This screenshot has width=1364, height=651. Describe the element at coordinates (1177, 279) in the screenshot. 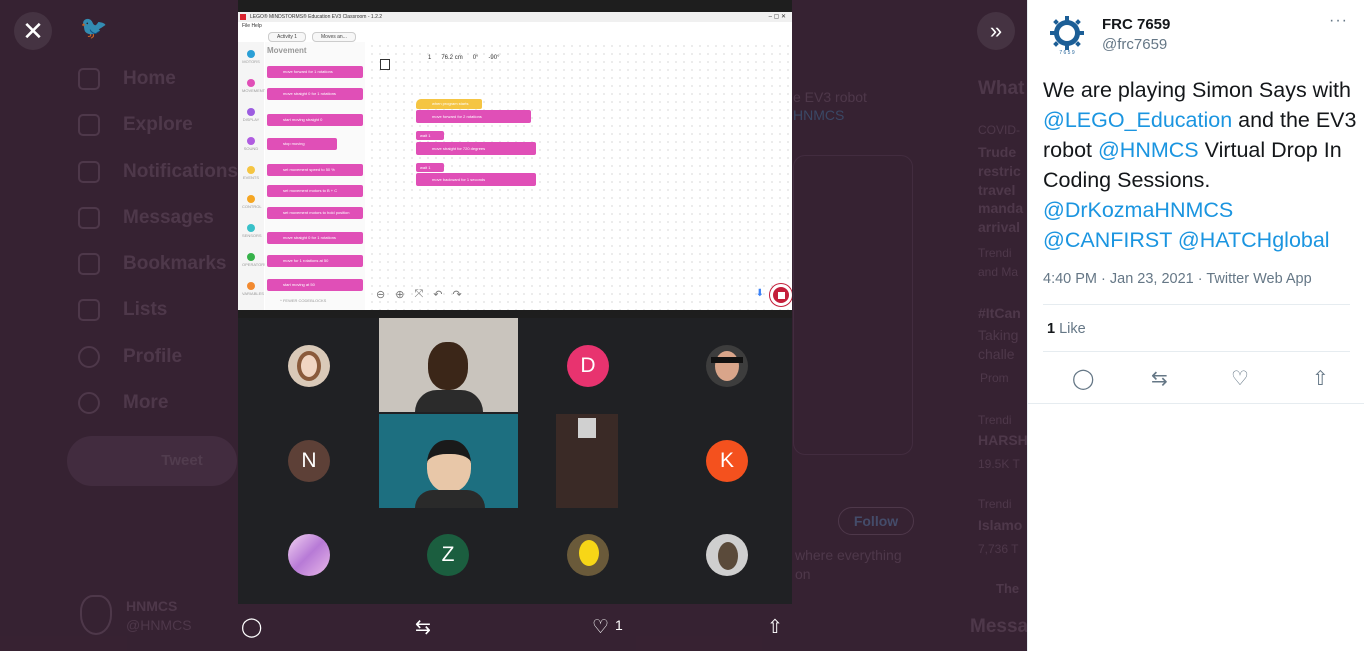

I see `tweet-timestamp: 4:40 PM · Jan 23, 2021 · Twitter Web App` at that location.